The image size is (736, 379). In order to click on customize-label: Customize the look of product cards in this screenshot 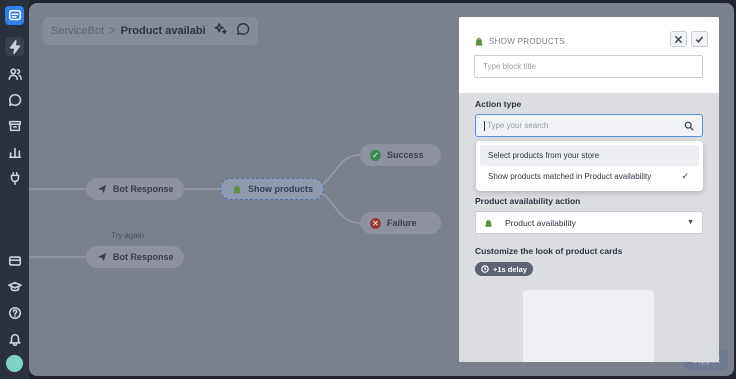, I will do `click(549, 251)`.